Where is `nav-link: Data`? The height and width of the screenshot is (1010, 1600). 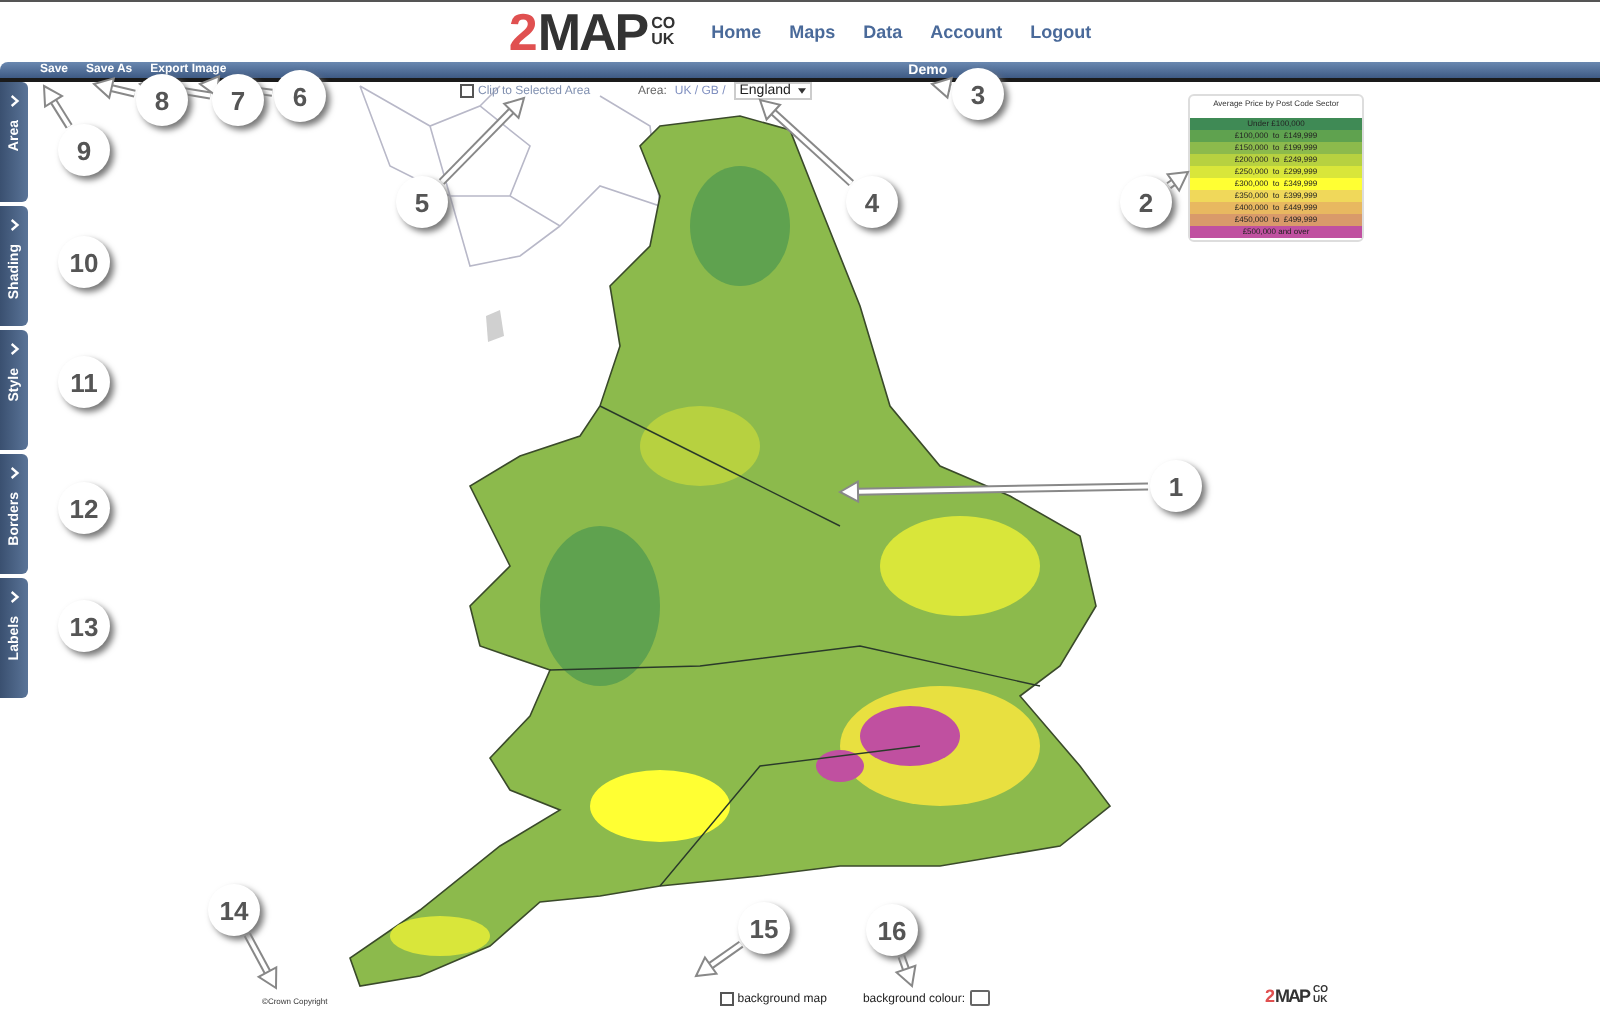
nav-link: Data is located at coordinates (883, 32).